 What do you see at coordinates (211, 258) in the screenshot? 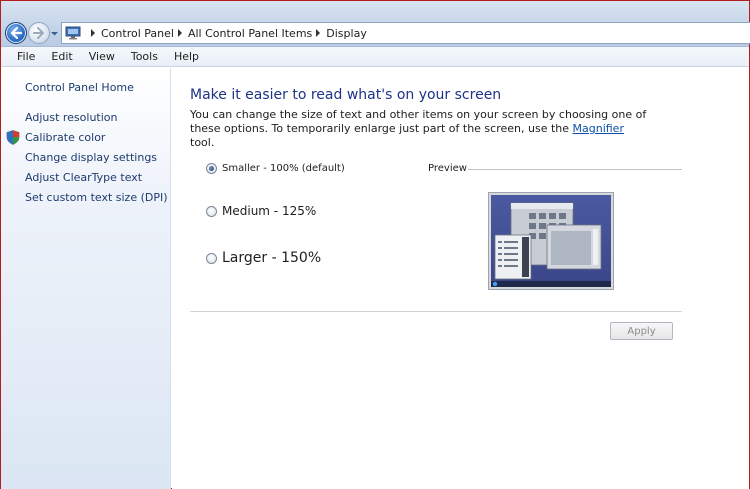
I see `radio-larger` at bounding box center [211, 258].